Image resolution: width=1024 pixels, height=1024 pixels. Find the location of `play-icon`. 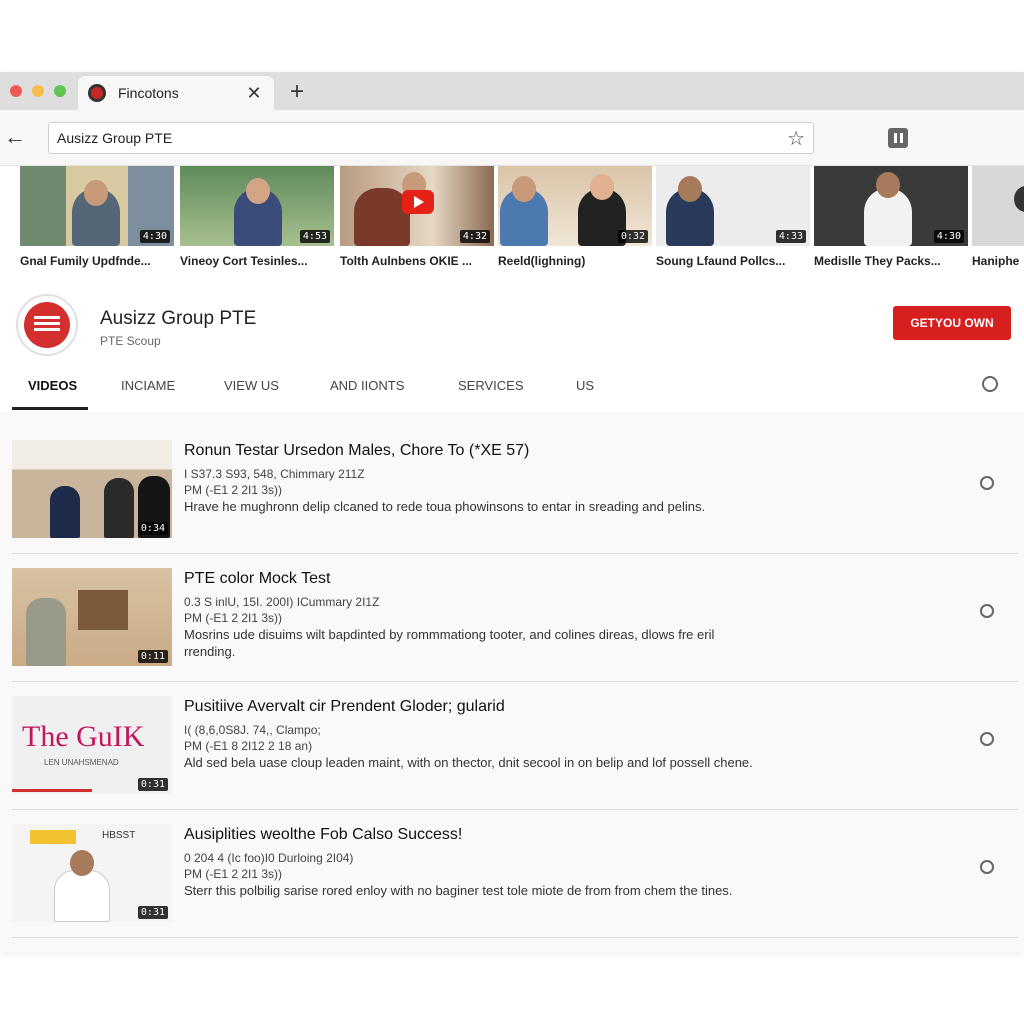

play-icon is located at coordinates (418, 202).